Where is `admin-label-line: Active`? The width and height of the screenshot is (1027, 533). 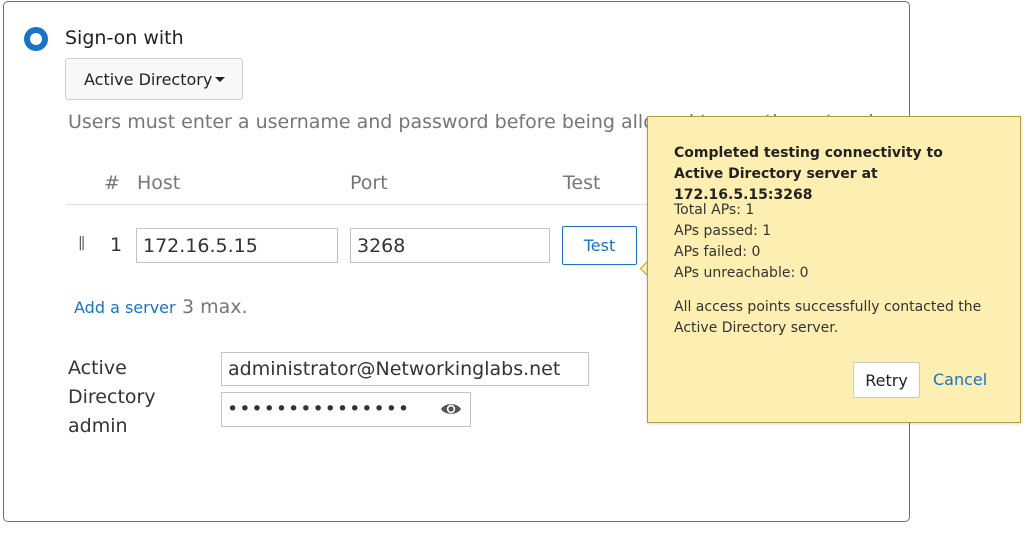 admin-label-line: Active is located at coordinates (97, 368).